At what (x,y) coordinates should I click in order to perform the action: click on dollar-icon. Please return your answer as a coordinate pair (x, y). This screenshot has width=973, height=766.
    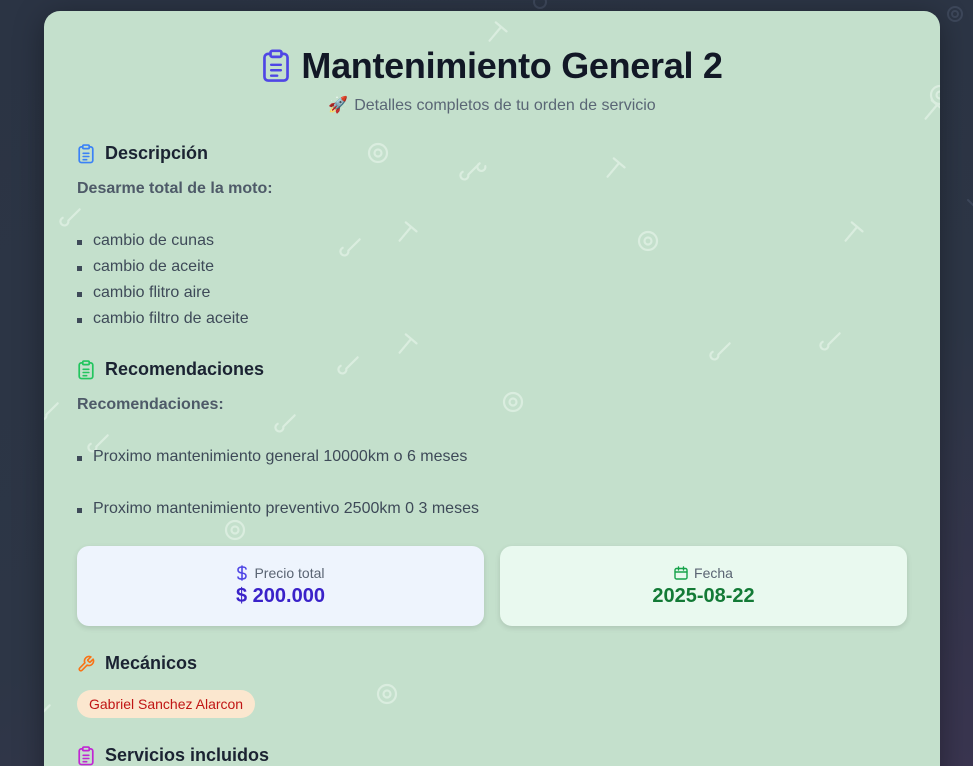
    Looking at the image, I should click on (242, 572).